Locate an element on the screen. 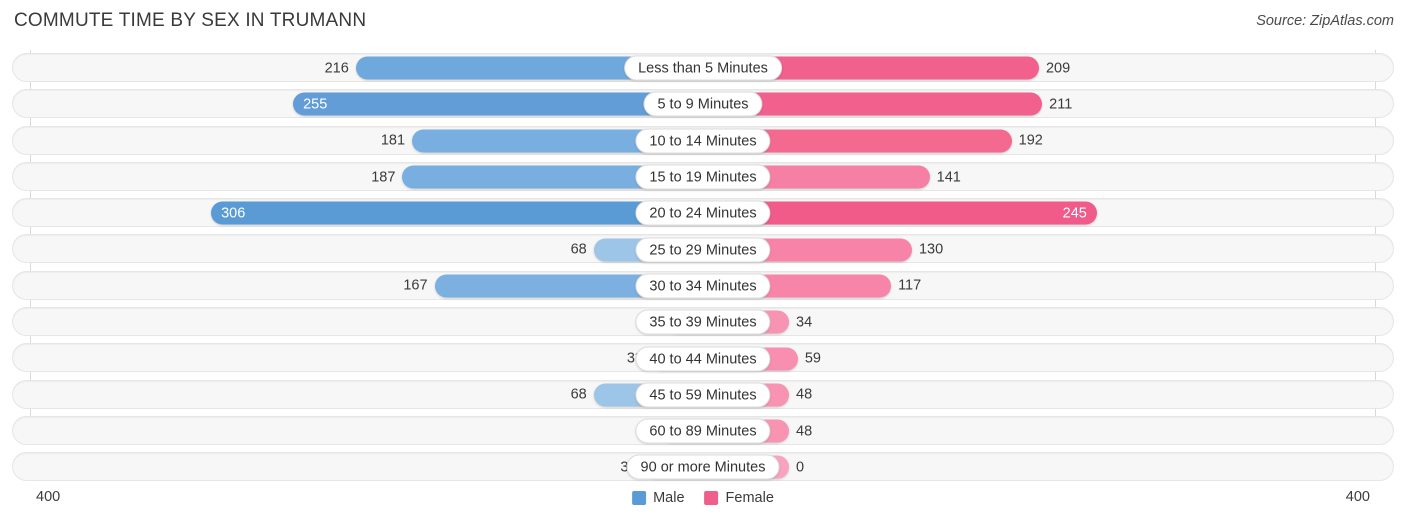  bar-row: 37090 or more Minutes is located at coordinates (703, 467).